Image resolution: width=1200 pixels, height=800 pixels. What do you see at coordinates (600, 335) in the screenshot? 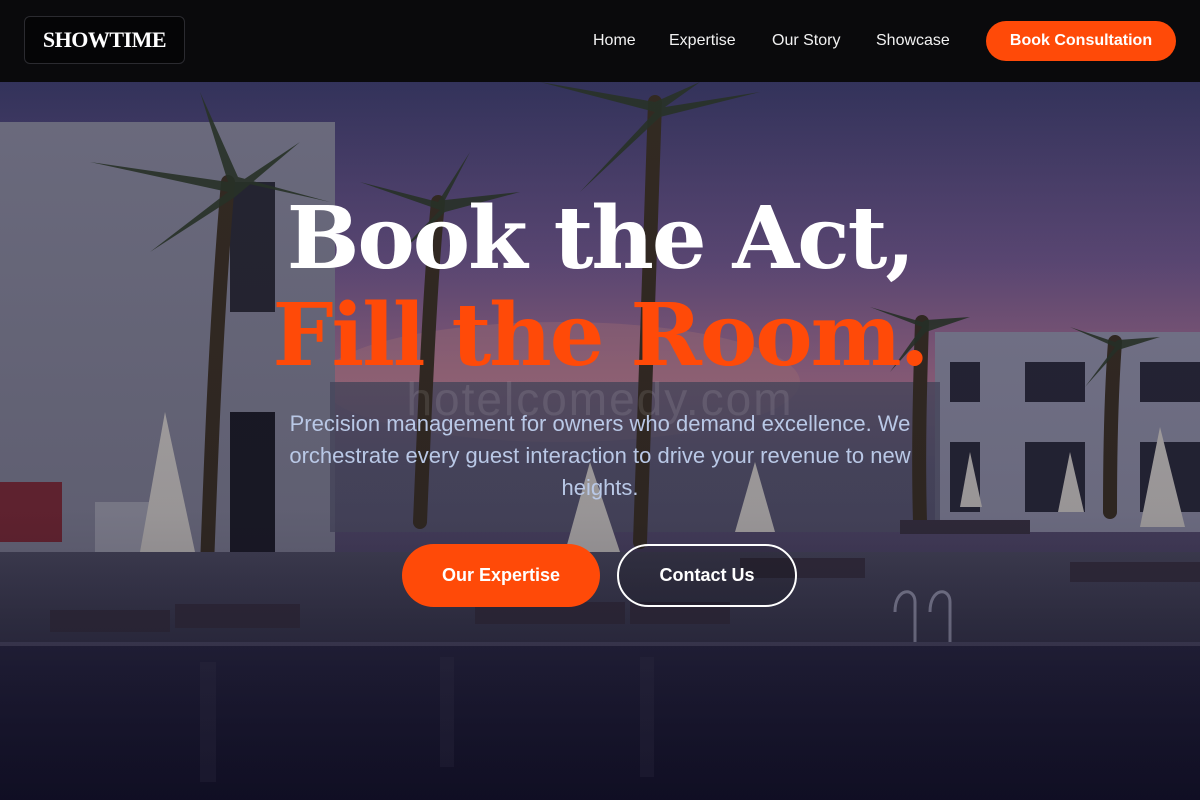
I see `hero-headline-line2: Fill the Room.` at bounding box center [600, 335].